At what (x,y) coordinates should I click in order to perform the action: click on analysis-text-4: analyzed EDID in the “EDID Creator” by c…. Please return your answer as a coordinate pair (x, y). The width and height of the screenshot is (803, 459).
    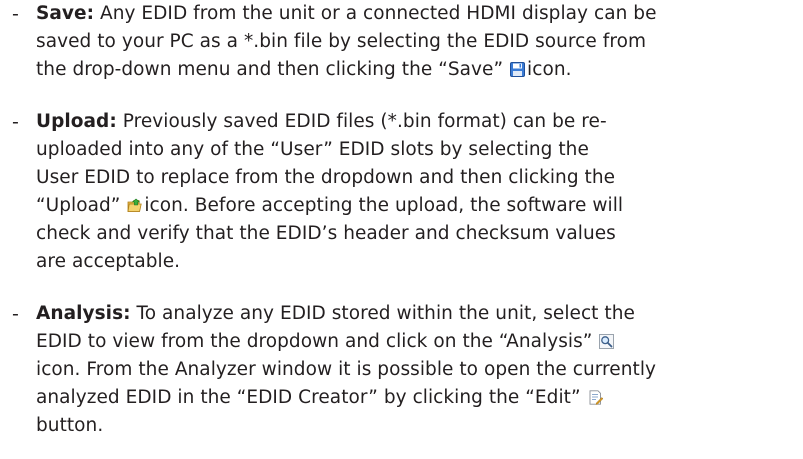
    Looking at the image, I should click on (308, 397).